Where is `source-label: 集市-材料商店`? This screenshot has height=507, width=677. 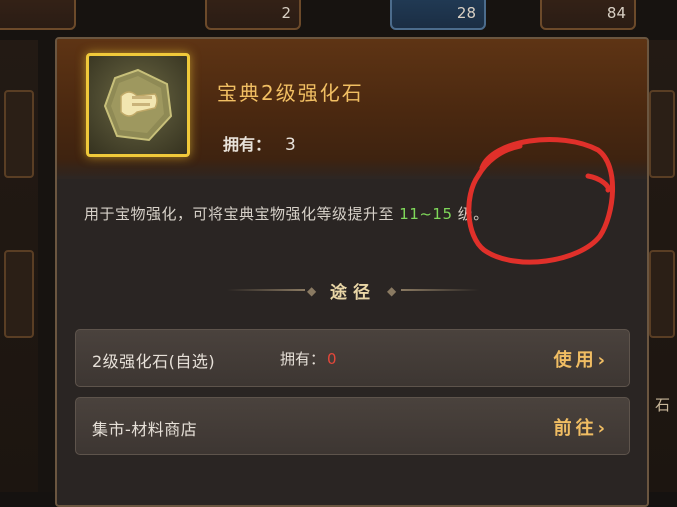 source-label: 集市-材料商店 is located at coordinates (145, 429).